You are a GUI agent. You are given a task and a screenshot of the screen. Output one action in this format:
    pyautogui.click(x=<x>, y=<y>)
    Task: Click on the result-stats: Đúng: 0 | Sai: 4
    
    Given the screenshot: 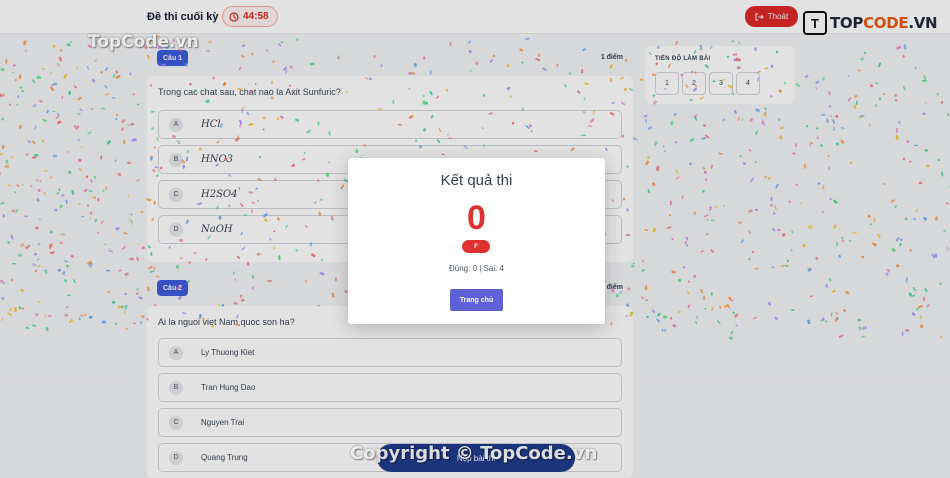 What is the action you would take?
    pyautogui.click(x=476, y=268)
    